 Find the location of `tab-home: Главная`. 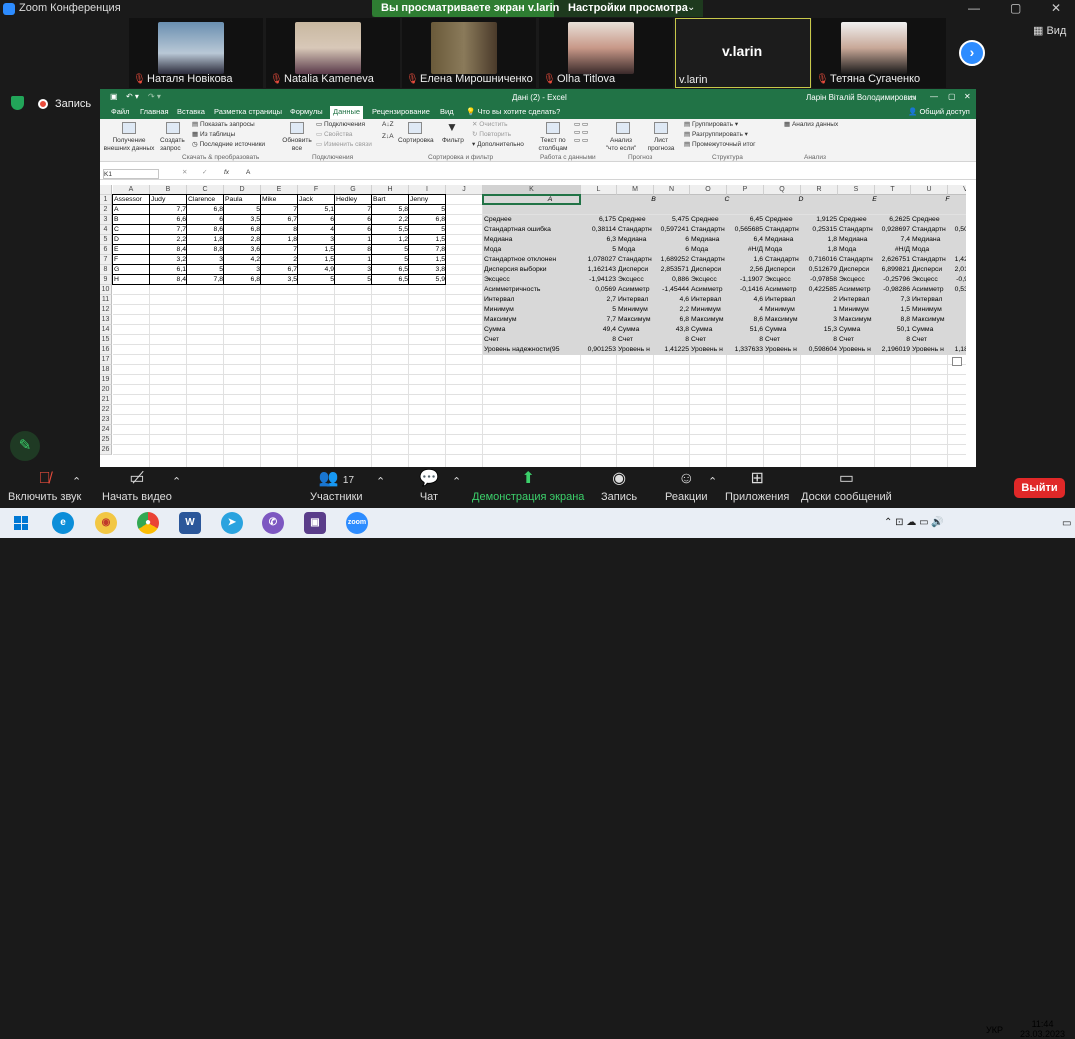

tab-home: Главная is located at coordinates (154, 111).